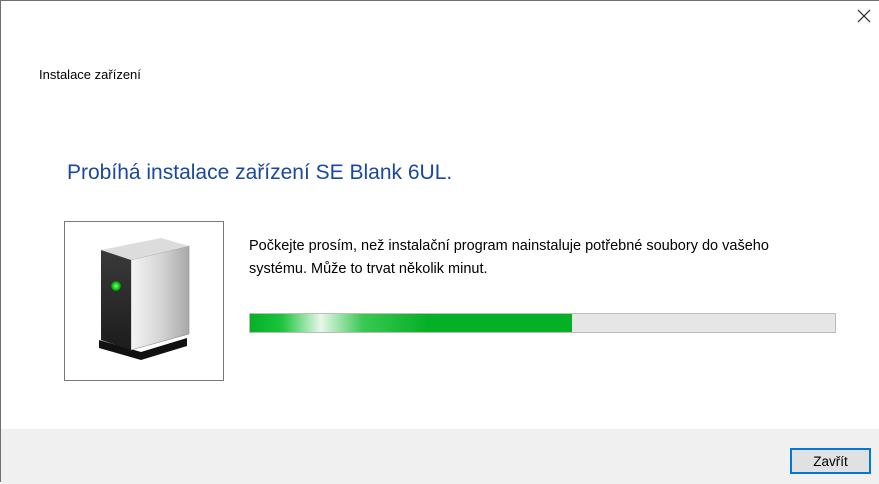 The height and width of the screenshot is (484, 879). What do you see at coordinates (260, 172) in the screenshot?
I see `page-title: Probíhá instalace zařízení SE Blank 6UL.` at bounding box center [260, 172].